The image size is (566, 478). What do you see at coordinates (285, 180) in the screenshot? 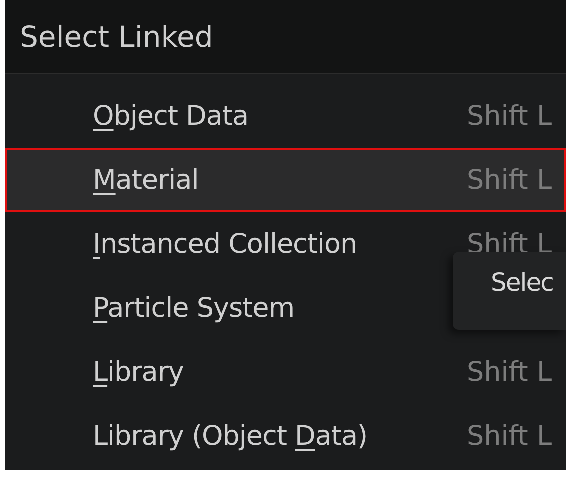
I see `menu-item: Material Shift L` at bounding box center [285, 180].